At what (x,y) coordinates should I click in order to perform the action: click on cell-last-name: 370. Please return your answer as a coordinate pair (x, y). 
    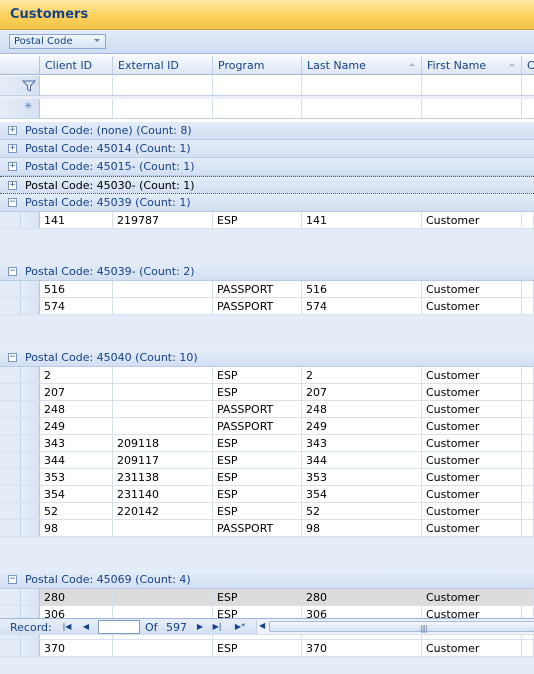
    Looking at the image, I should click on (362, 648).